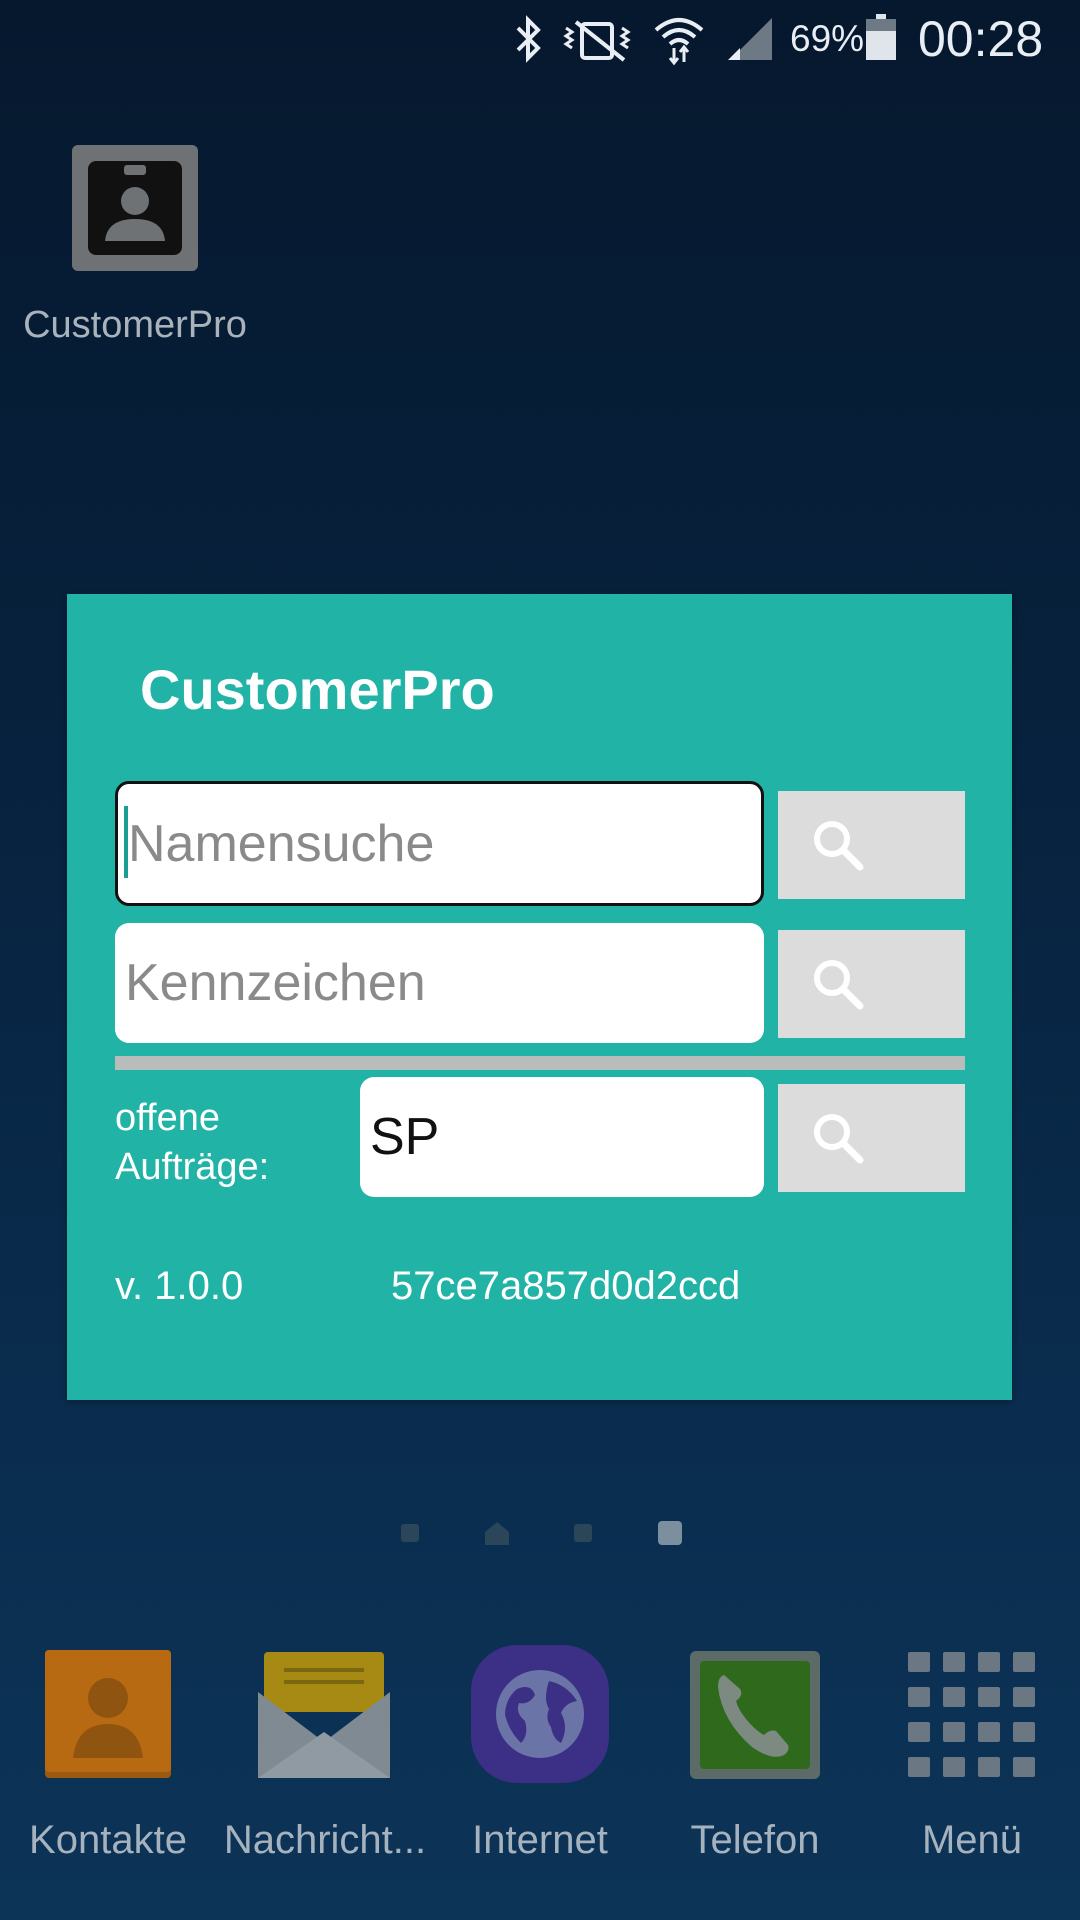 This screenshot has height=1920, width=1080. What do you see at coordinates (135, 203) in the screenshot?
I see `badge-person-icon` at bounding box center [135, 203].